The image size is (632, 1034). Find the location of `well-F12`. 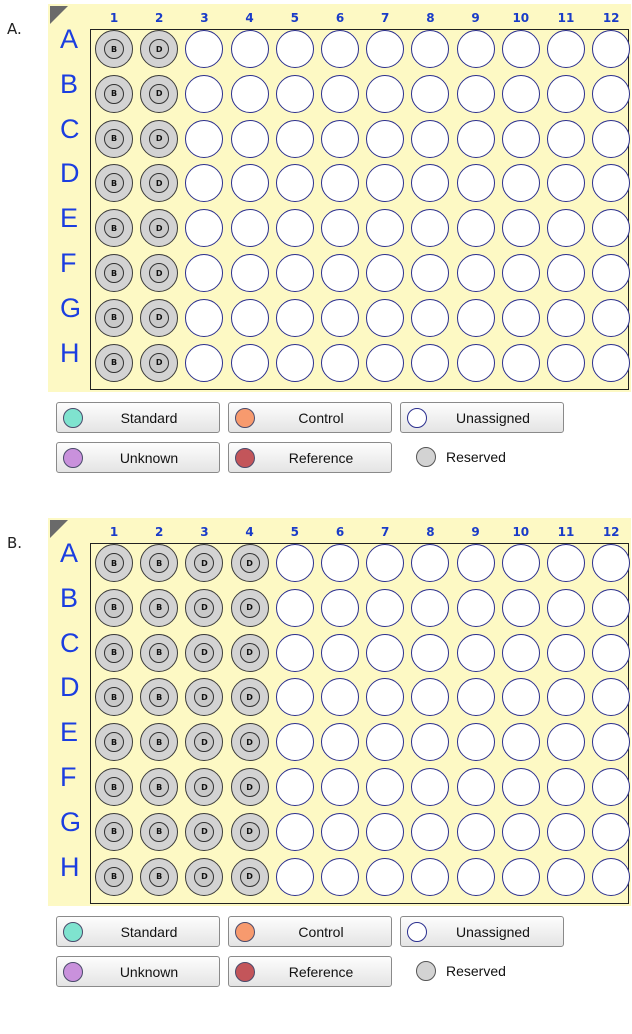

well-F12 is located at coordinates (611, 273).